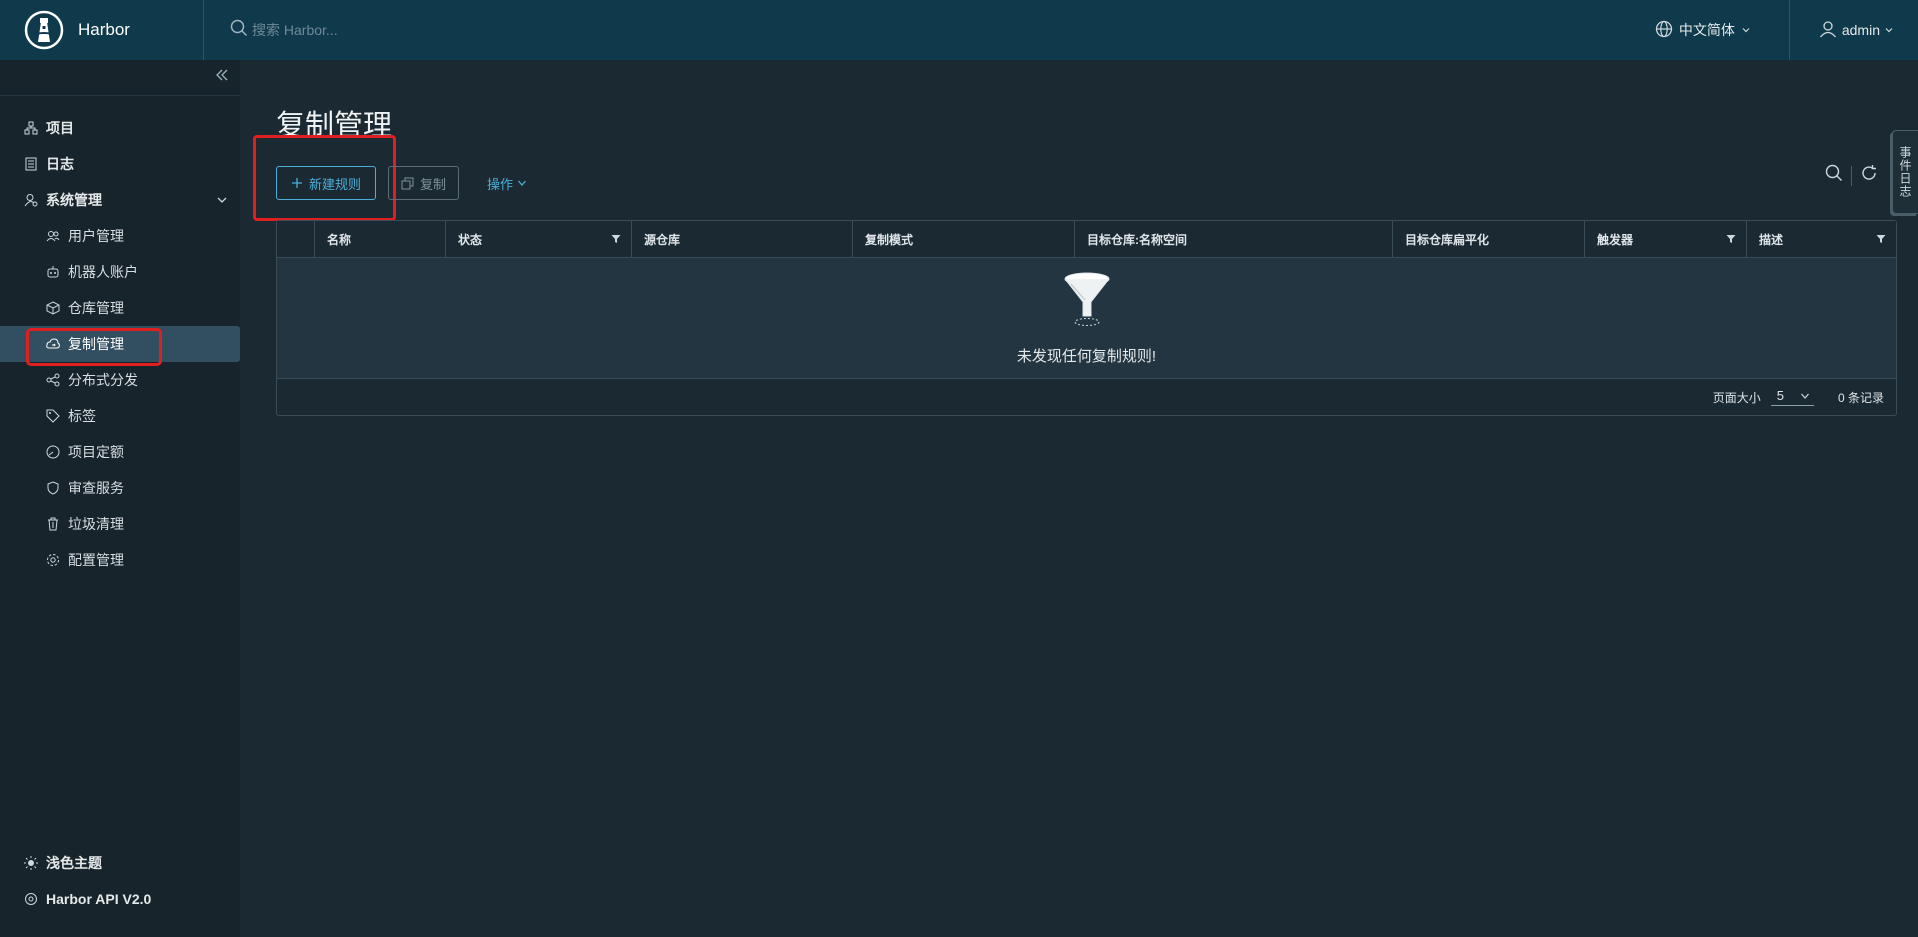 This screenshot has width=1918, height=937. I want to click on column-label: 描述, so click(1771, 239).